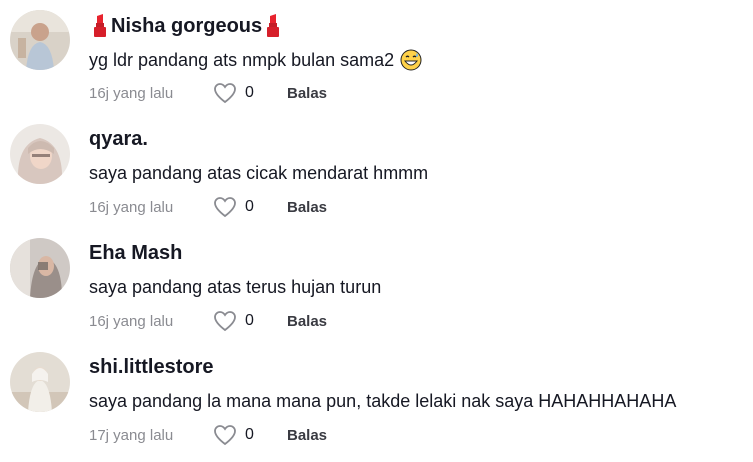 Image resolution: width=753 pixels, height=462 pixels. I want to click on username-text: Nisha gorgeous, so click(187, 25).